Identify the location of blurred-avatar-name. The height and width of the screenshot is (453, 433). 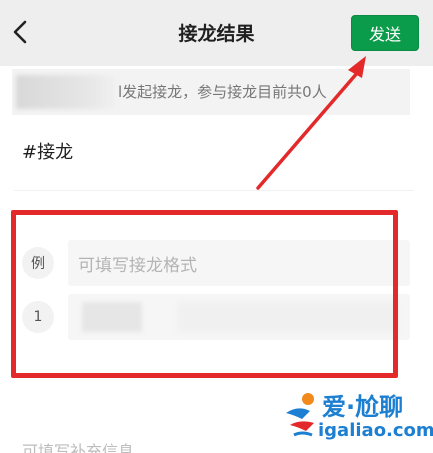
(66, 92).